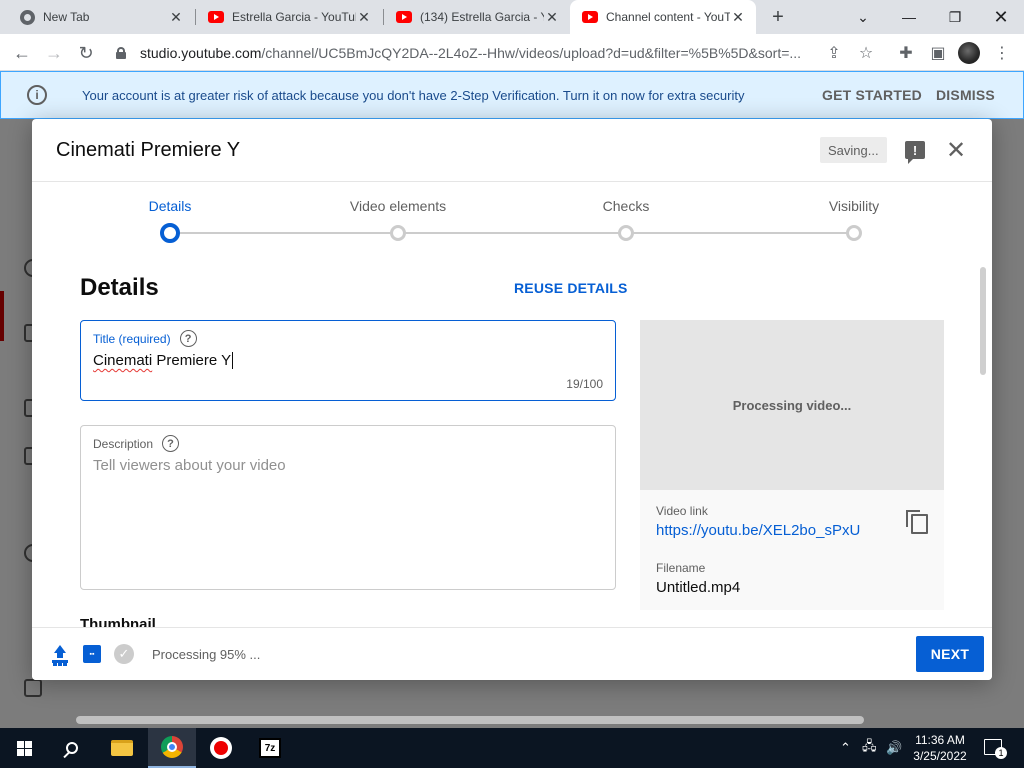 The image size is (1024, 768). What do you see at coordinates (136, 443) in the screenshot?
I see `description-field-label: Description ?` at bounding box center [136, 443].